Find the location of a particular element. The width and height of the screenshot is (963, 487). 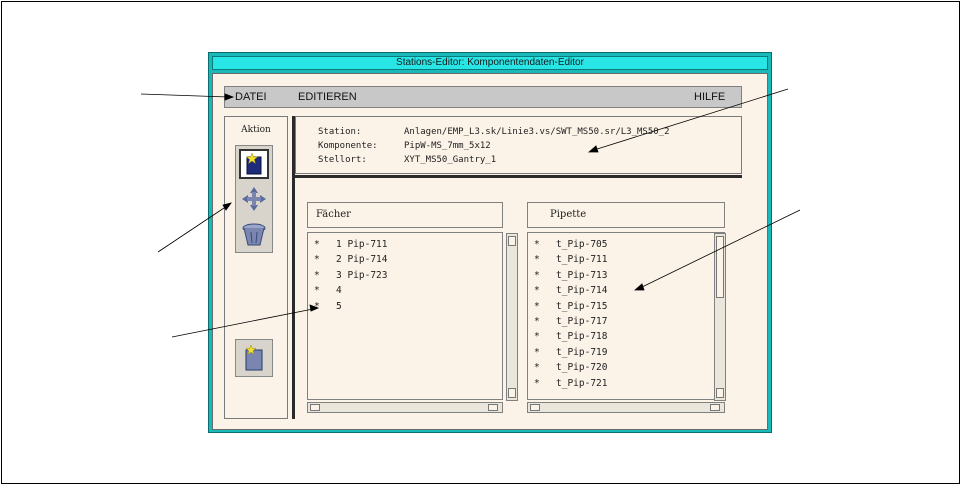

faecher-scroll-right is located at coordinates (493, 407).